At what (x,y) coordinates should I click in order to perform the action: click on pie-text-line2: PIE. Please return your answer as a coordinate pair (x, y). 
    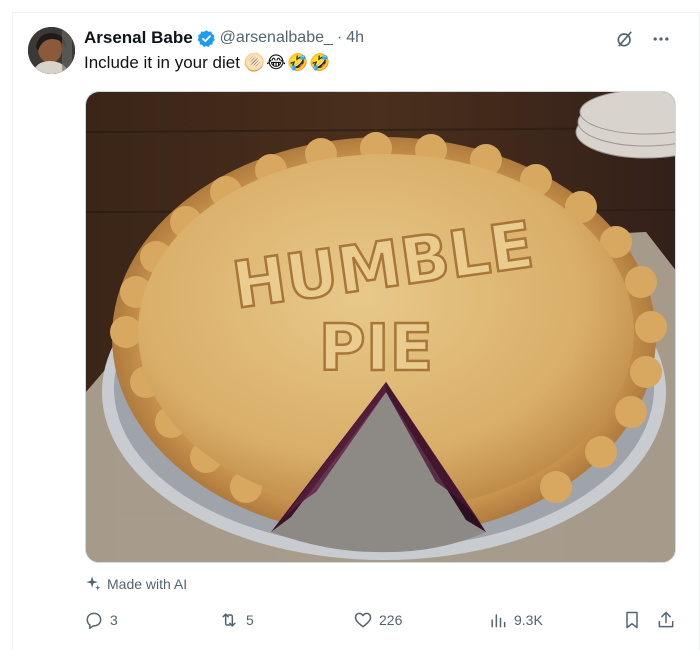
    Looking at the image, I should click on (376, 349).